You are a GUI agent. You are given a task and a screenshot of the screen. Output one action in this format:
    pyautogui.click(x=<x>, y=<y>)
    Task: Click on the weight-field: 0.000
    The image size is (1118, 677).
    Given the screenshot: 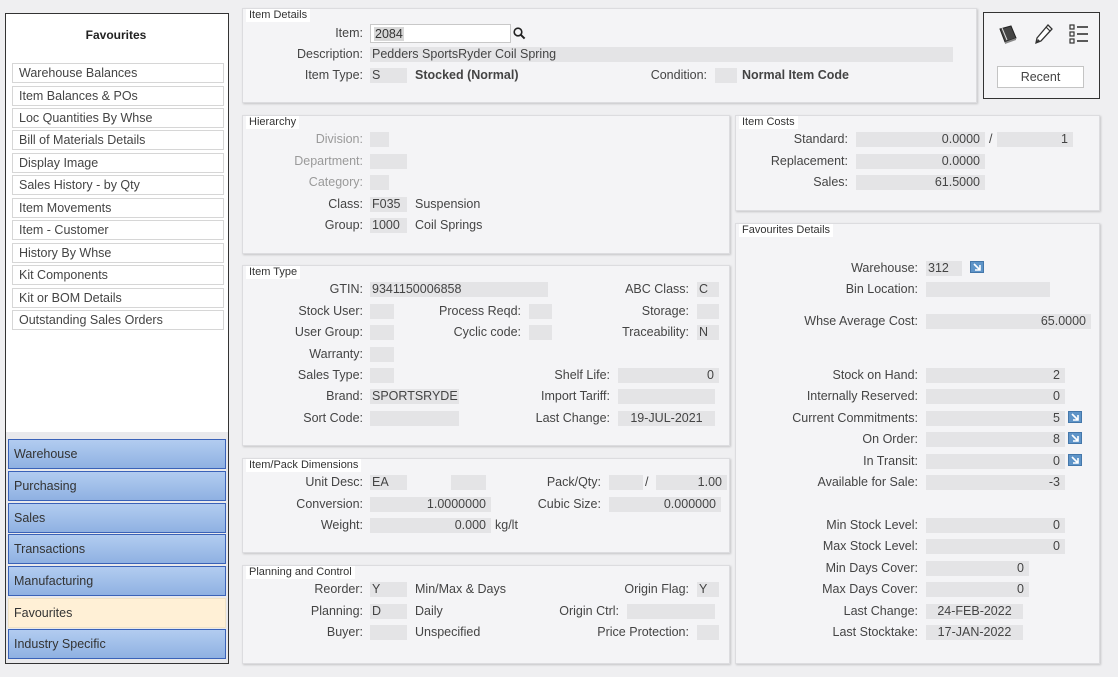 What is the action you would take?
    pyautogui.click(x=430, y=525)
    